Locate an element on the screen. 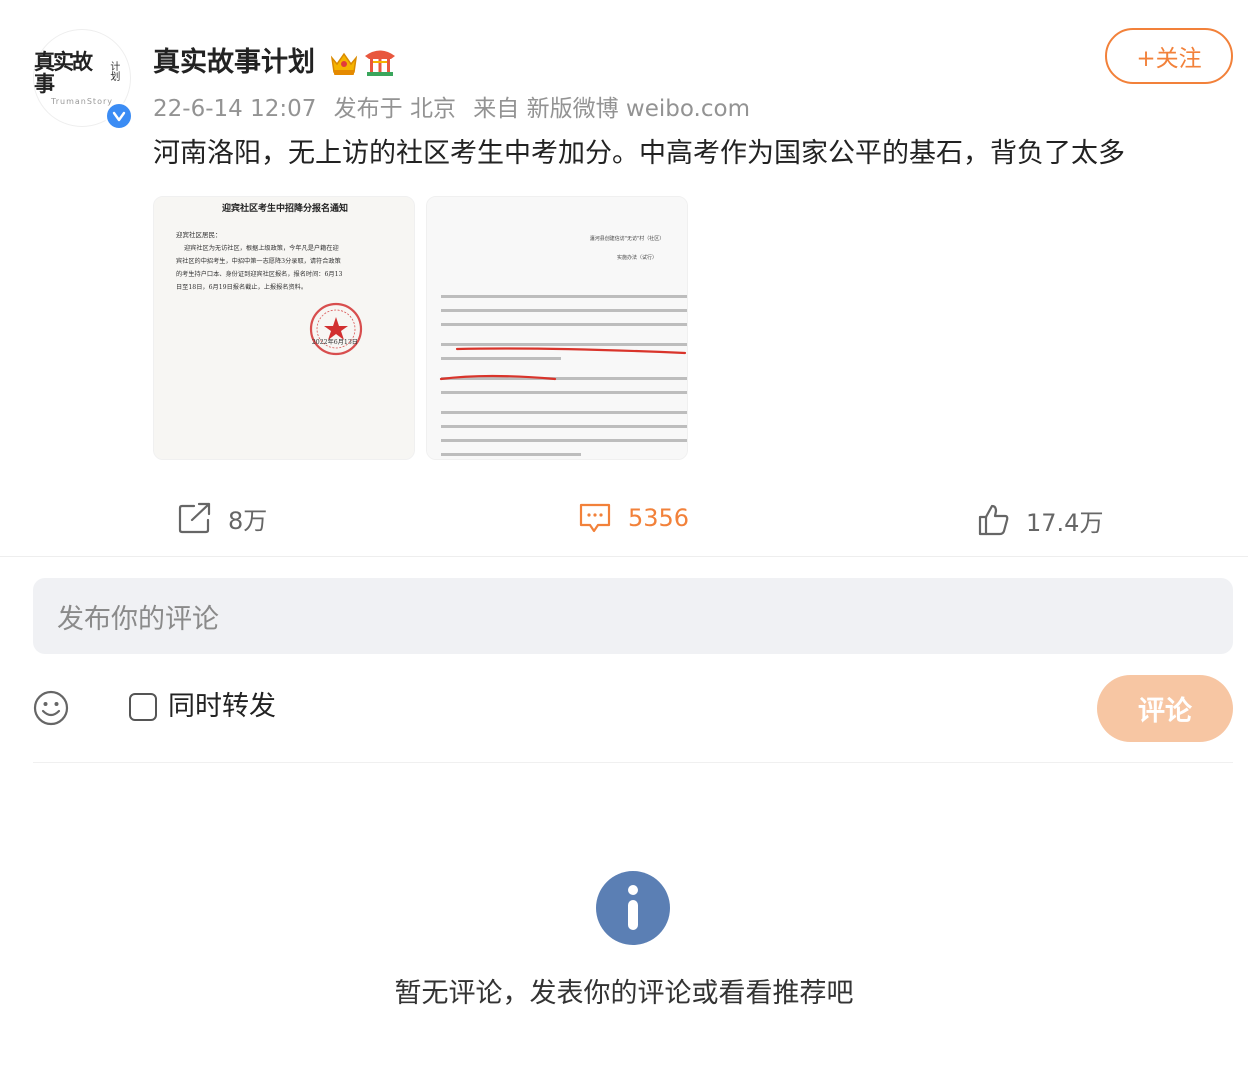  post-time: 22-6-14 12:07 is located at coordinates (234, 109).